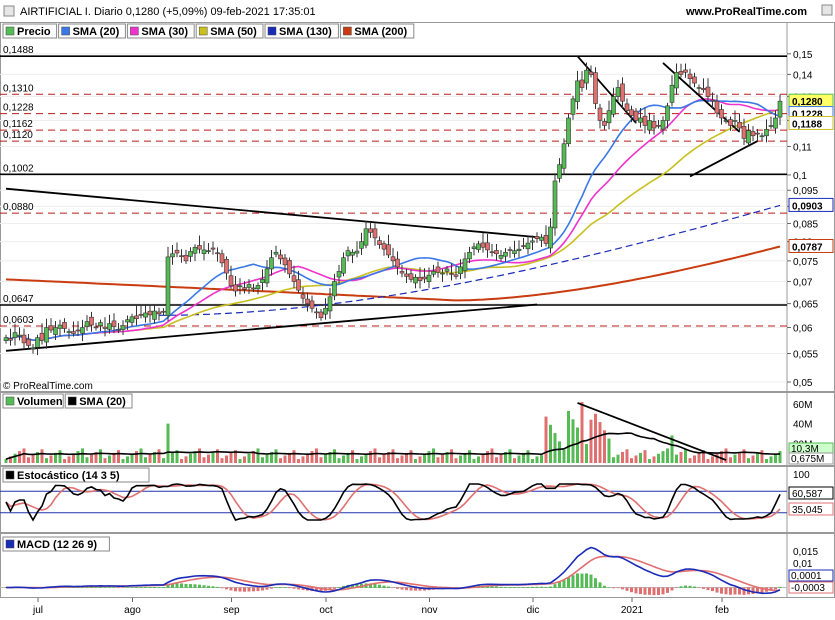  What do you see at coordinates (746, 12) in the screenshot?
I see `site-label: www.ProRealTime.com` at bounding box center [746, 12].